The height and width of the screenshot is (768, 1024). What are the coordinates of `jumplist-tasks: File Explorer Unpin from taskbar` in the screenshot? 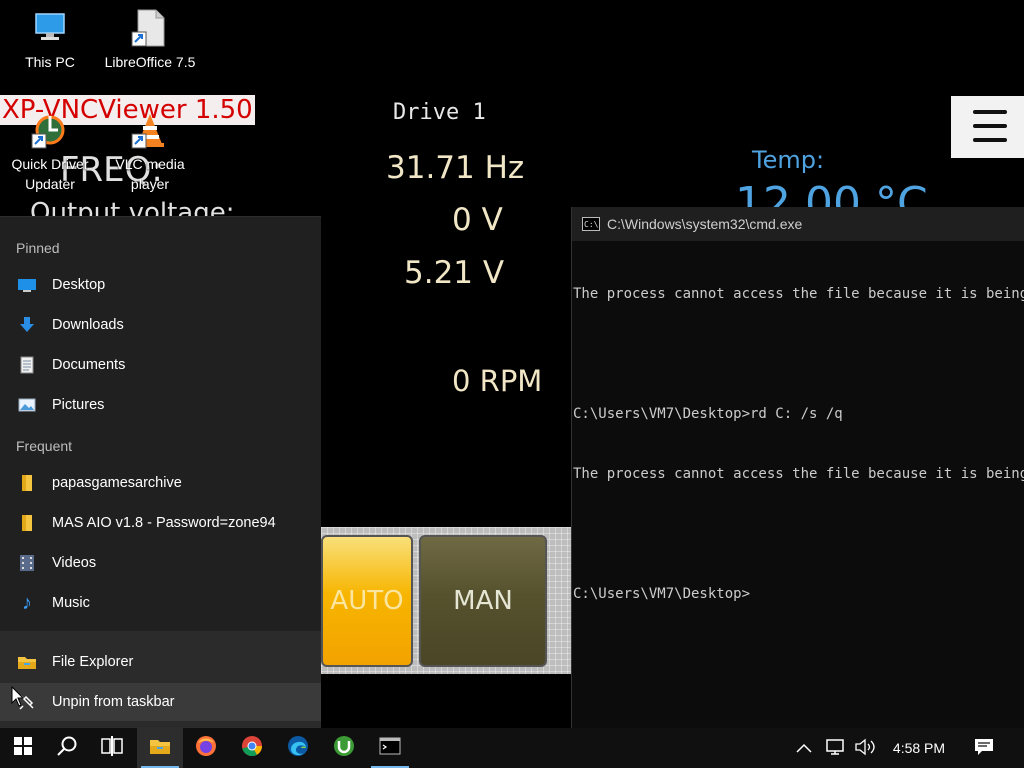 It's located at (160, 680).